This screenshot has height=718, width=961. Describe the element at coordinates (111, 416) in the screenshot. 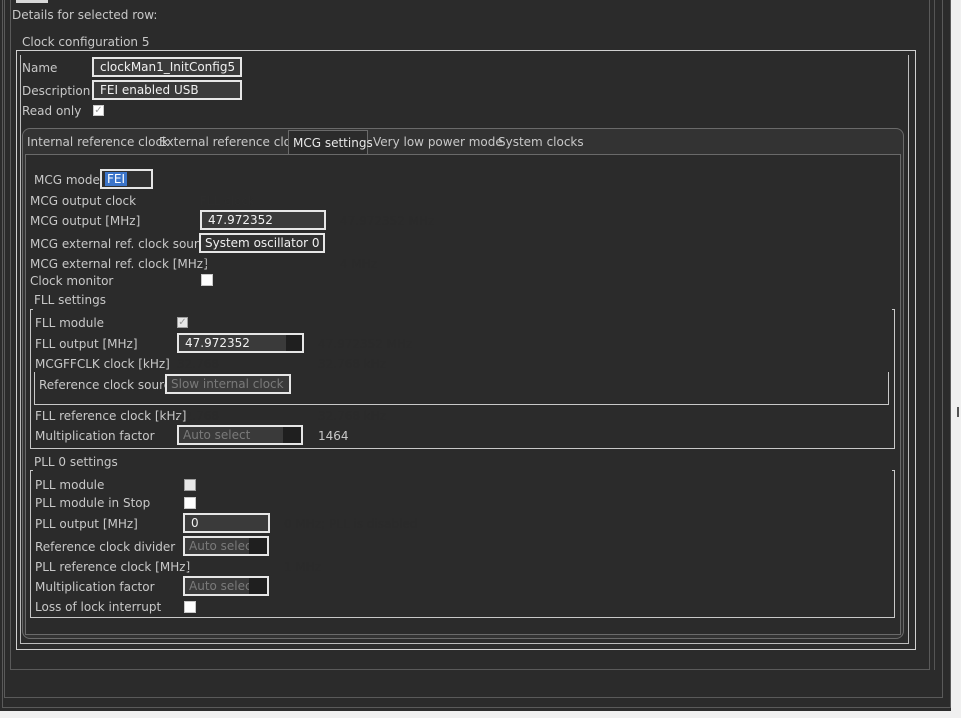

I see `fll-ref-clock-label: FLL reference clock [kHz]` at that location.